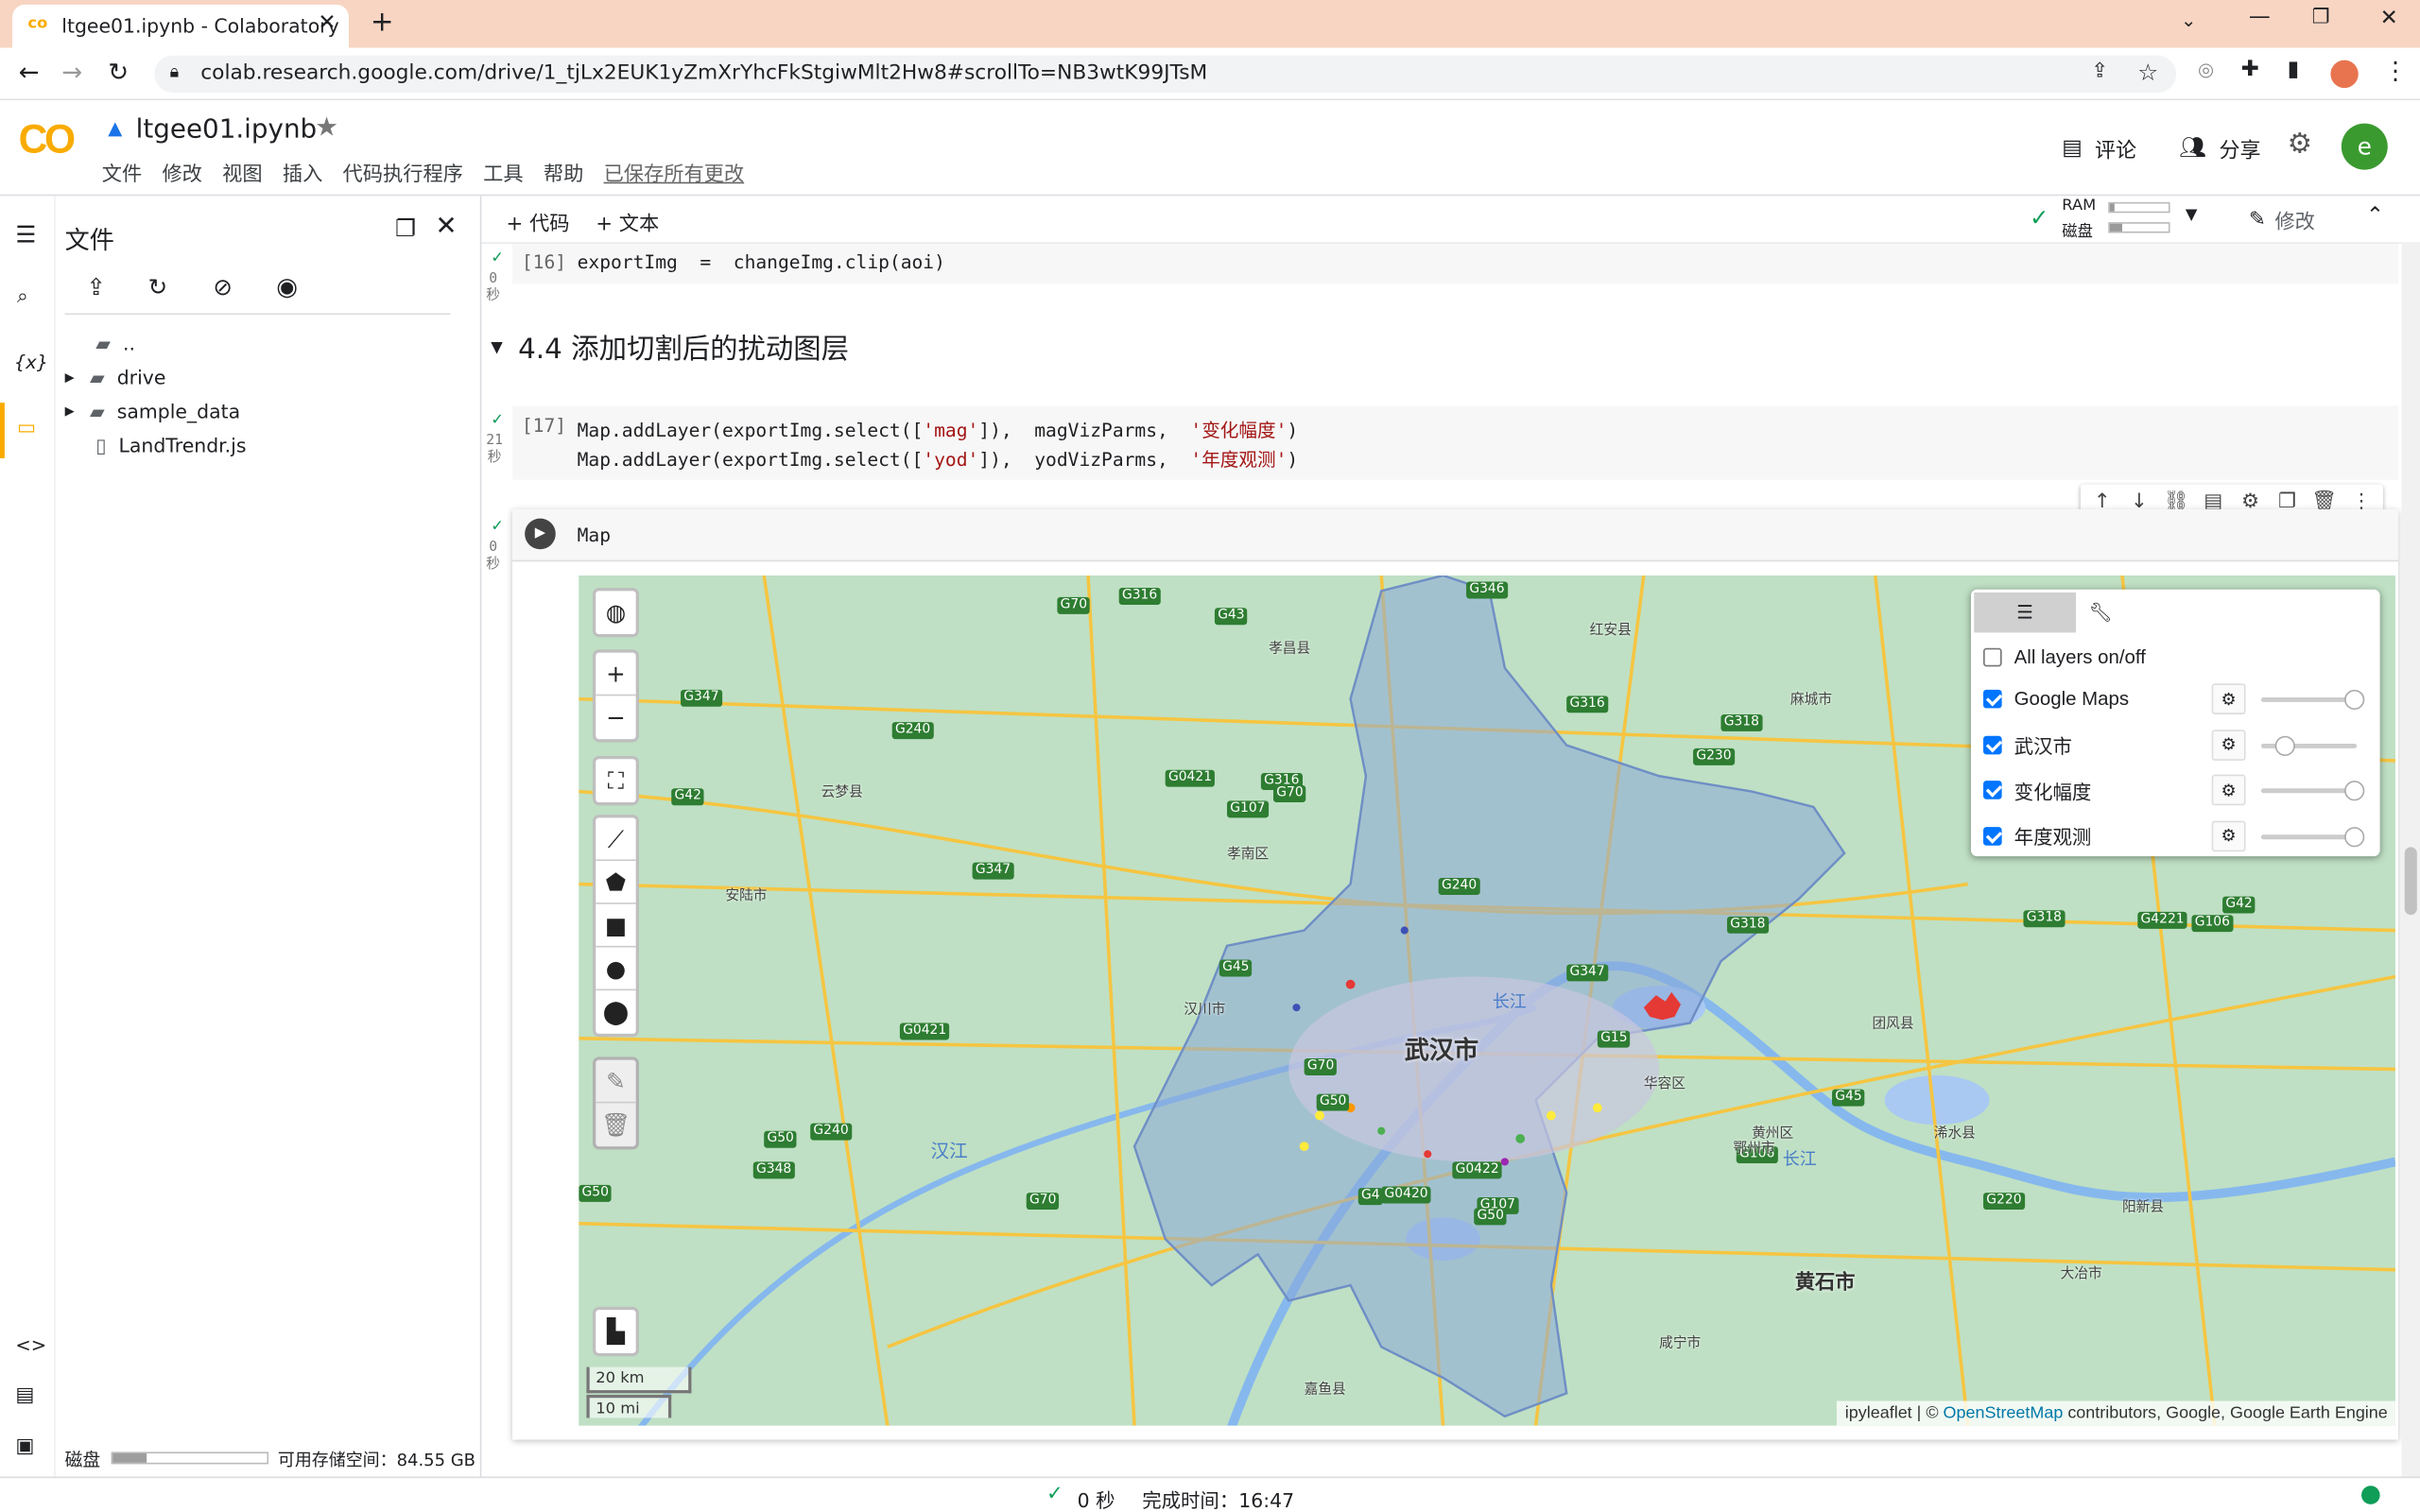  I want to click on delete-layers-icon: 🗑︎, so click(615, 1124).